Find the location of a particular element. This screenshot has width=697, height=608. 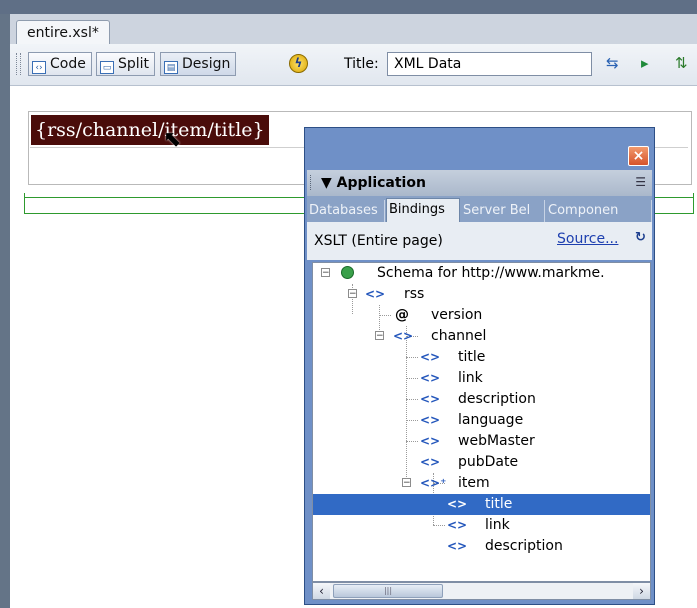

tree-node-label: Schema for http://www.markme. is located at coordinates (491, 273).